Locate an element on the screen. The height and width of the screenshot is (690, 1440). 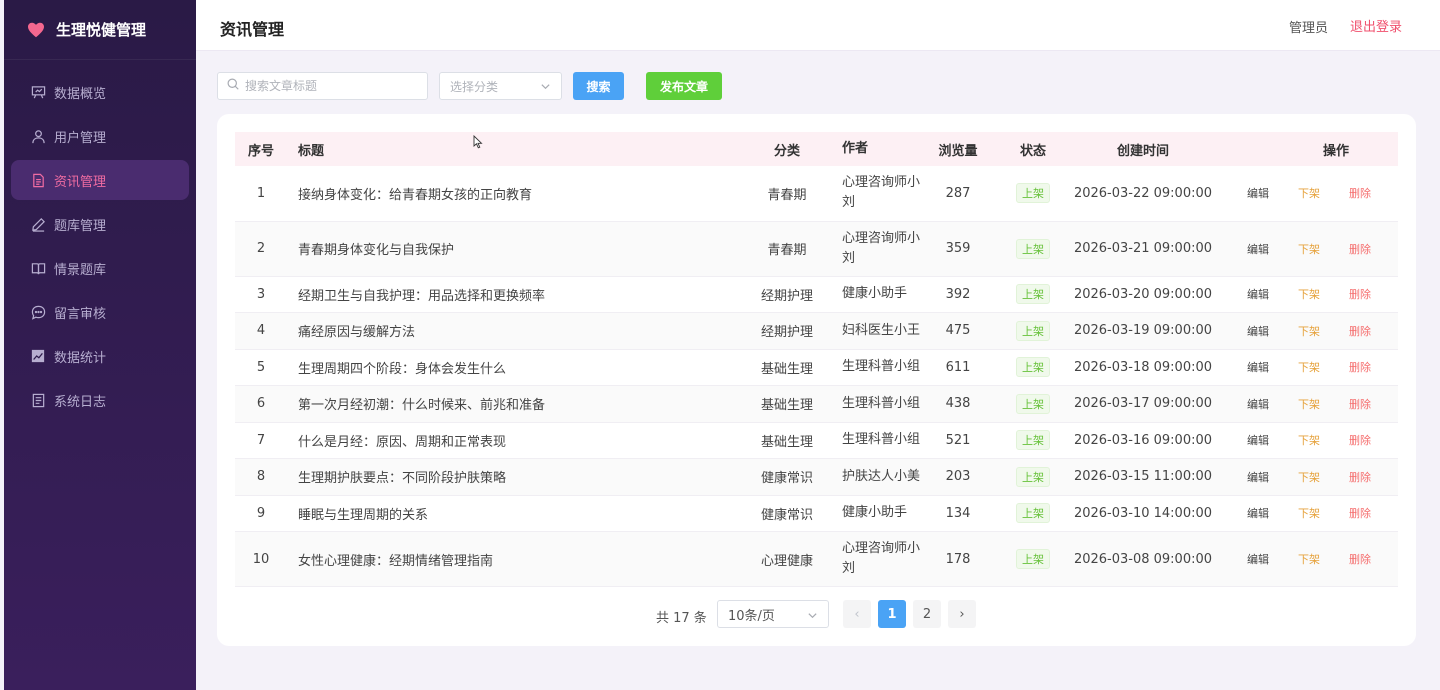
sidebar-item-question-bank: 题库管理 is located at coordinates (100, 224).